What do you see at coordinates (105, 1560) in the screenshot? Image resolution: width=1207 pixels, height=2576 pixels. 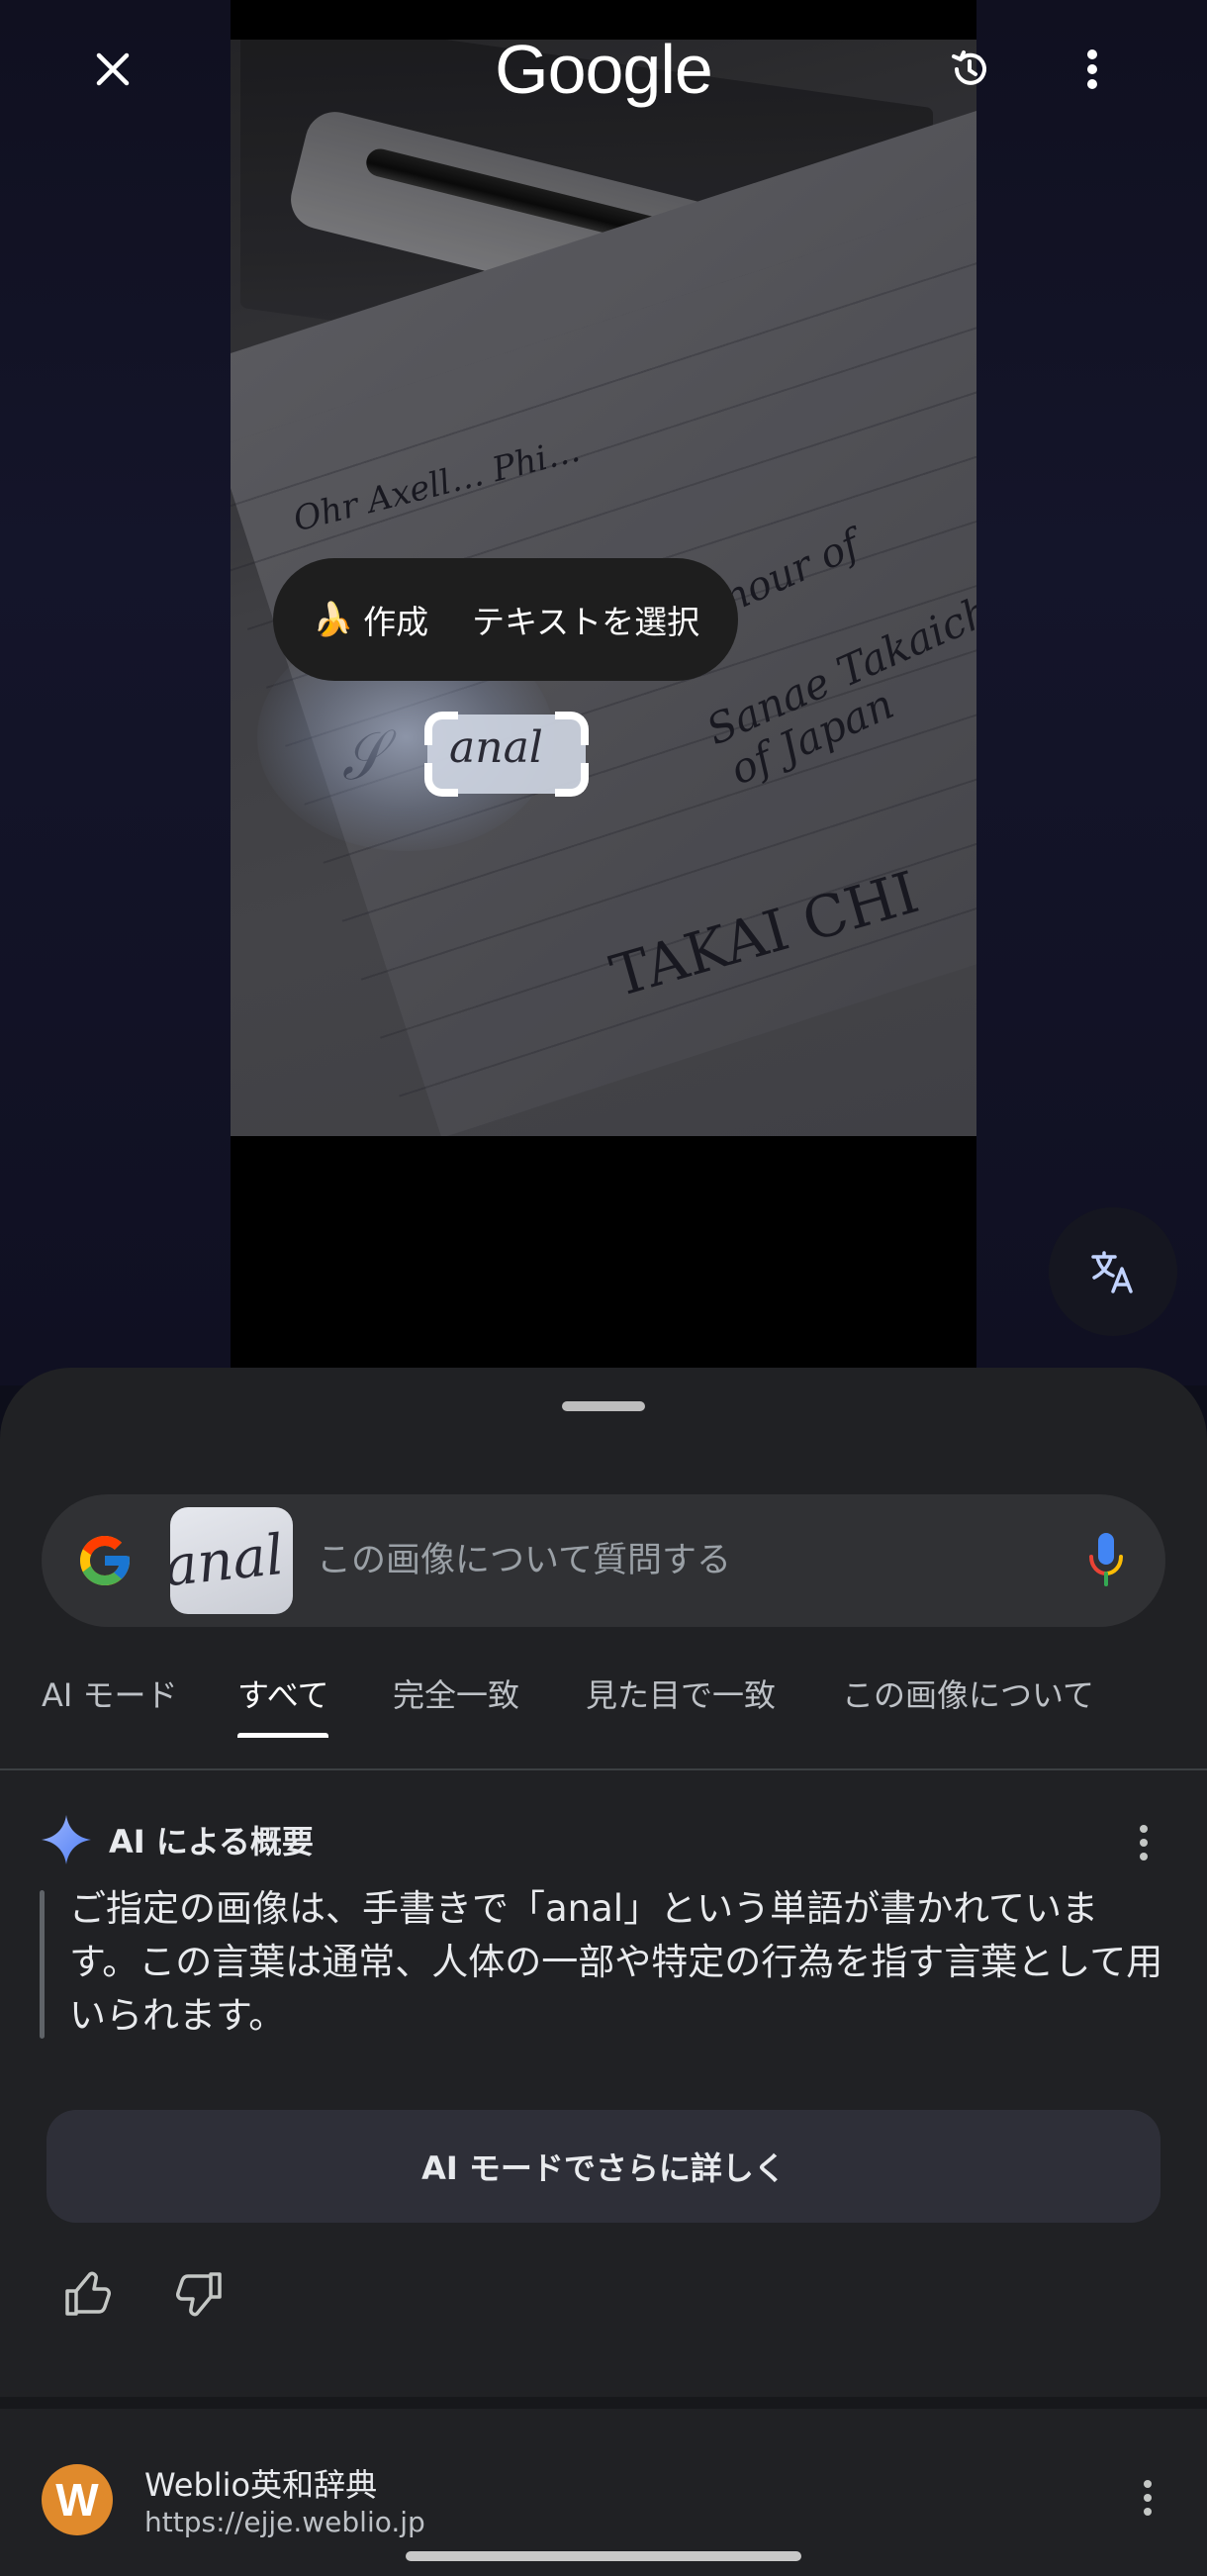 I see `google-g-icon` at bounding box center [105, 1560].